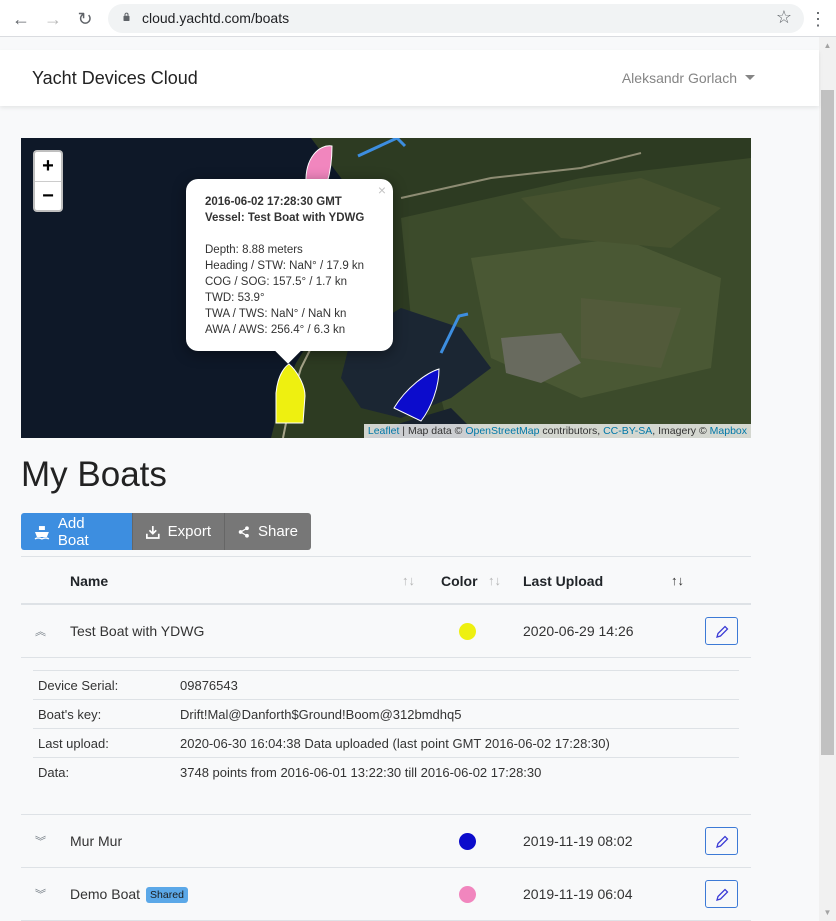  I want to click on brand-link: Yacht Devices Cloud, so click(115, 78).